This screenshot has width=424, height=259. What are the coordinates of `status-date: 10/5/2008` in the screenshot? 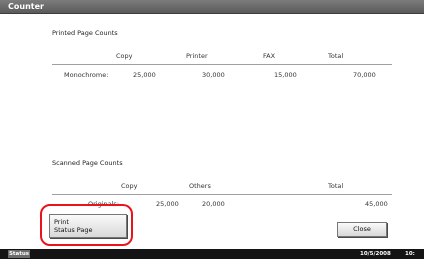 It's located at (375, 254).